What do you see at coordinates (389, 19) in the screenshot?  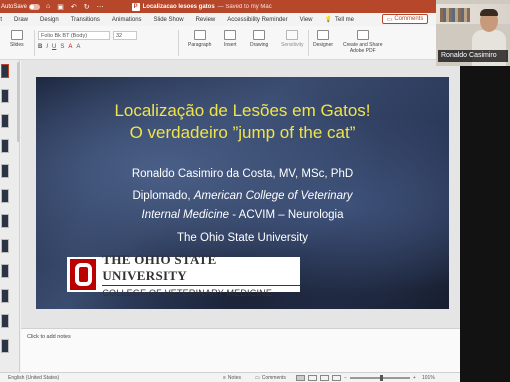 I see `comment-icon: ▭` at bounding box center [389, 19].